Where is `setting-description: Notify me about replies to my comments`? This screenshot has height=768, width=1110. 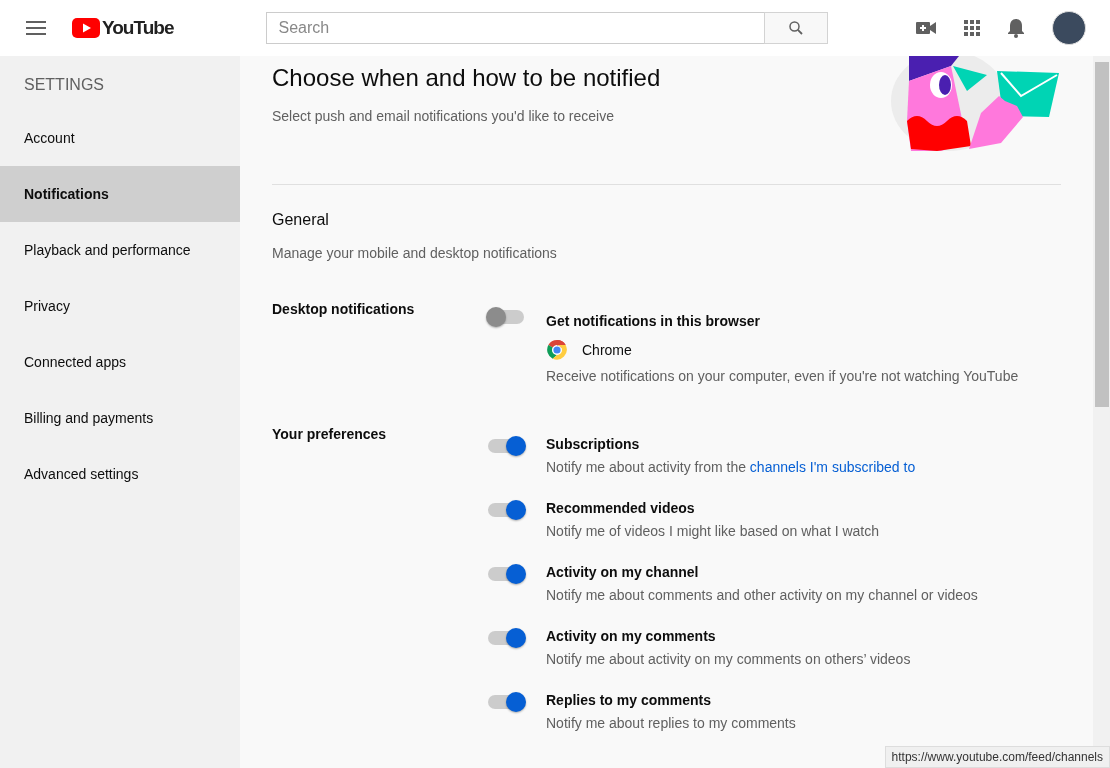
setting-description: Notify me about replies to my comments is located at coordinates (671, 723).